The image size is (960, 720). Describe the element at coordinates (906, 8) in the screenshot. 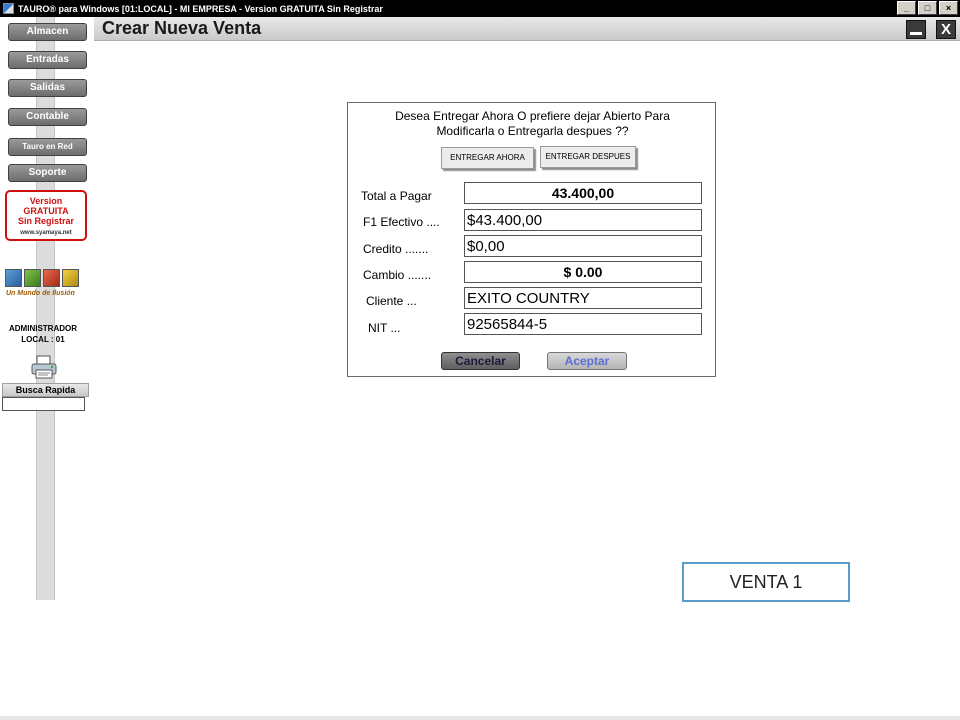

I see `minimize-window-button: _` at that location.